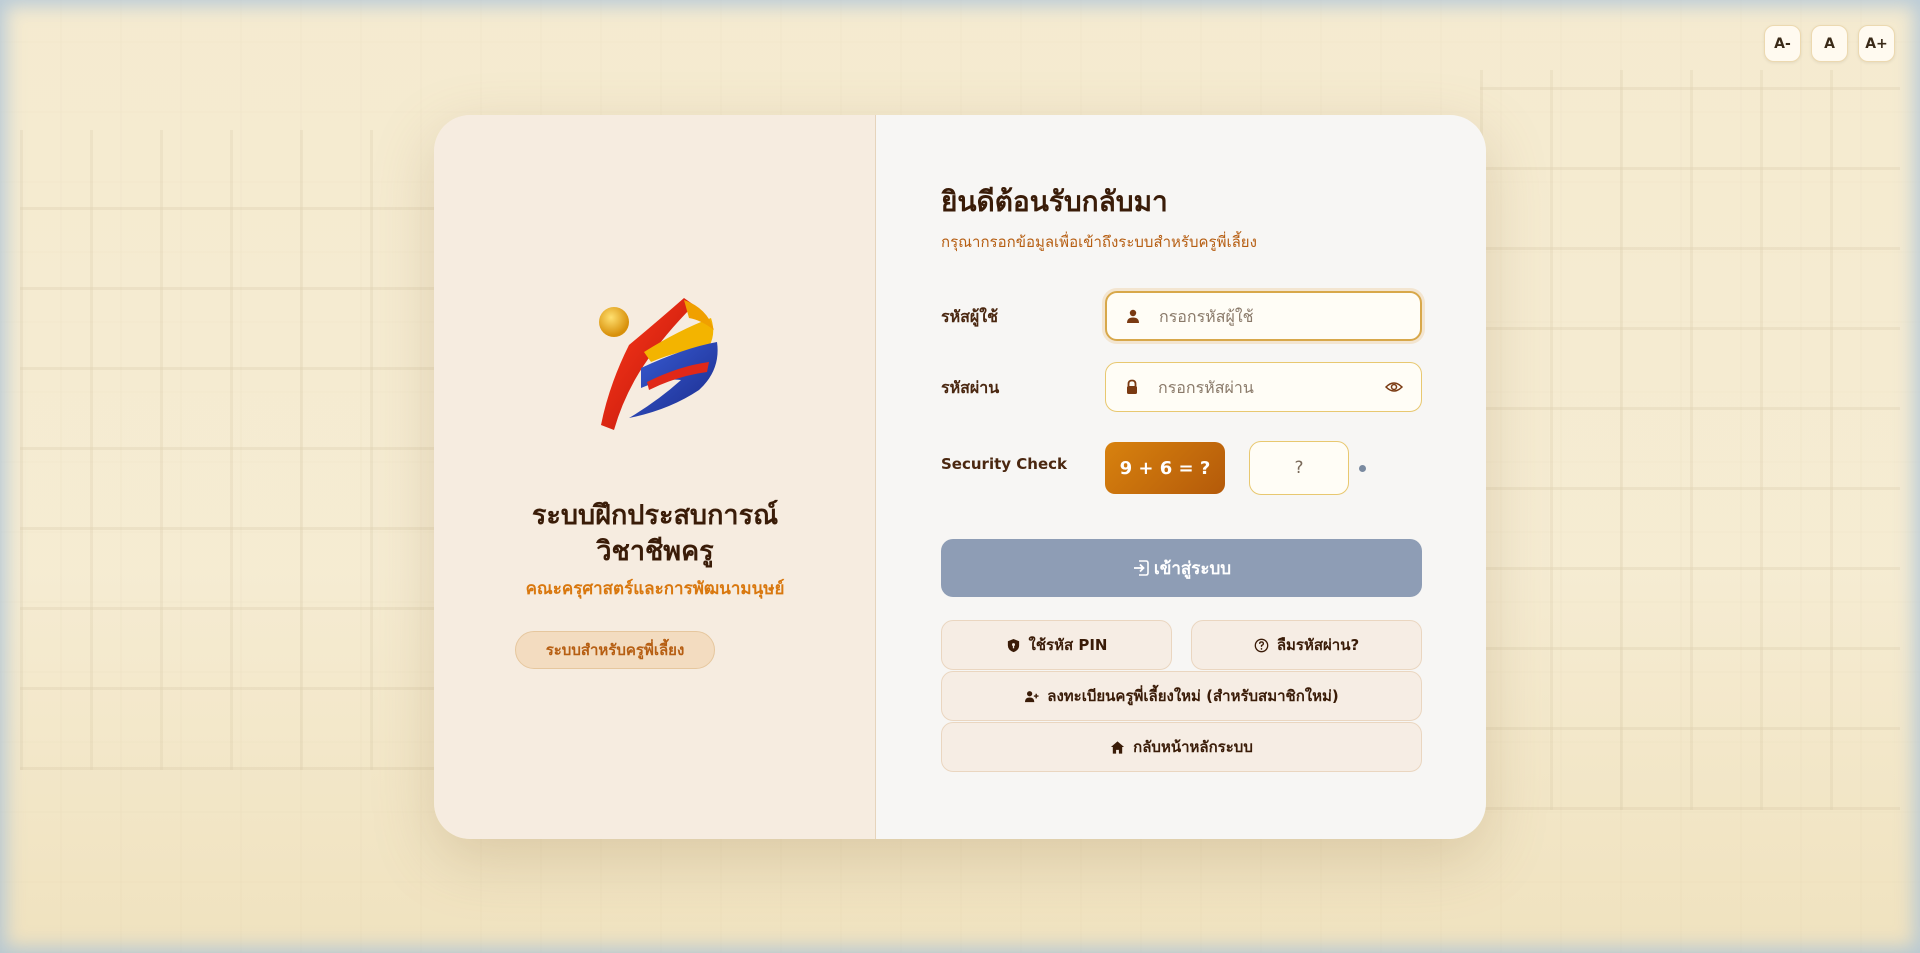  Describe the element at coordinates (1013, 645) in the screenshot. I see `shield-icon` at that location.